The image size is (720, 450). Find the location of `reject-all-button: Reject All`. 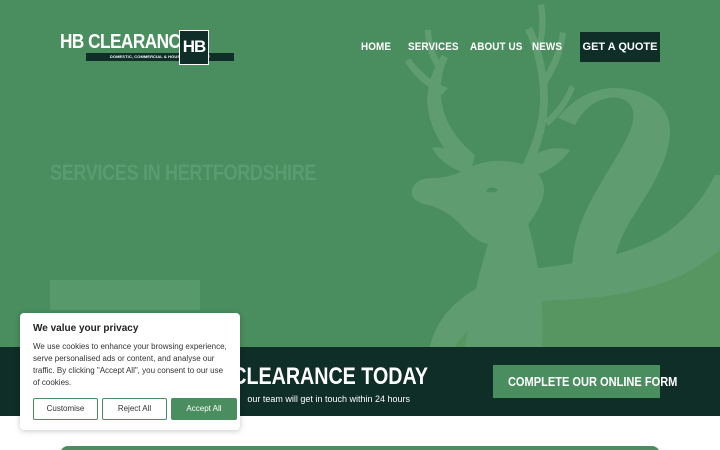

reject-all-button: Reject All is located at coordinates (134, 409).